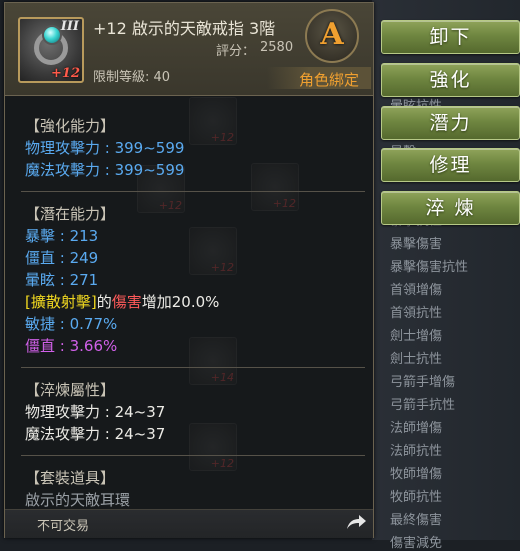 This screenshot has height=551, width=520. What do you see at coordinates (416, 290) in the screenshot?
I see `background-stat-item: 首領增傷` at bounding box center [416, 290].